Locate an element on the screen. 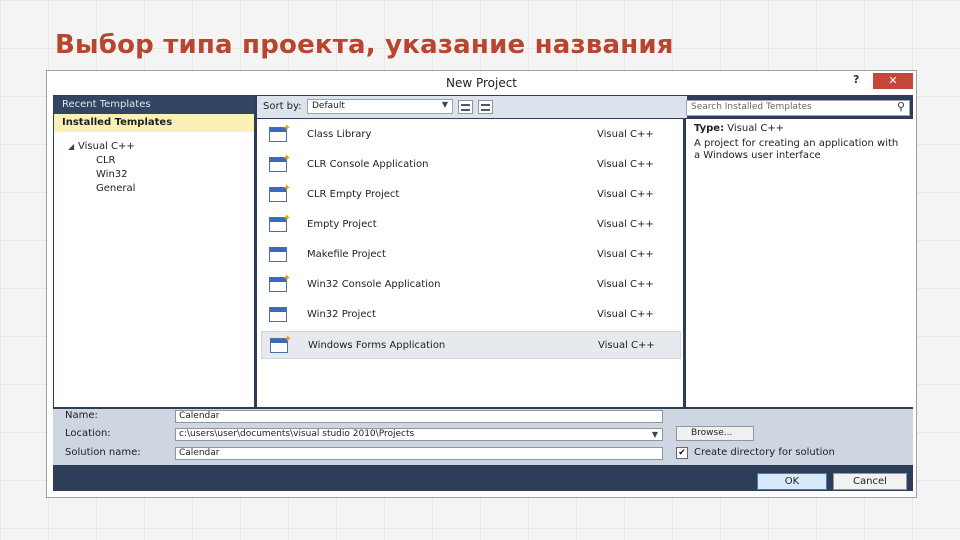 The height and width of the screenshot is (540, 960). create-directory-label: Create directory for solution is located at coordinates (764, 452).